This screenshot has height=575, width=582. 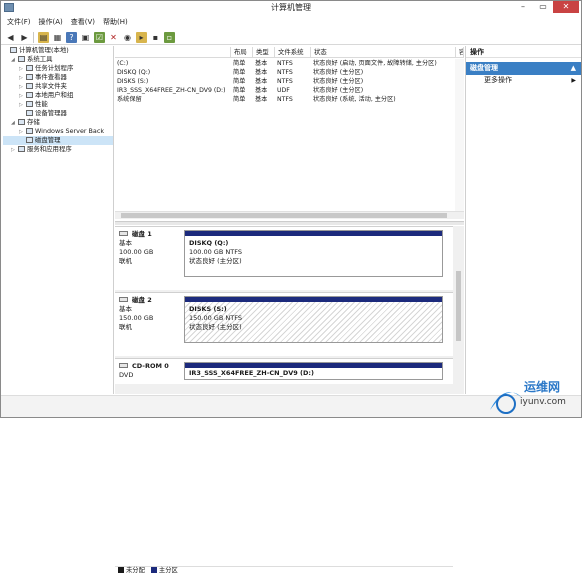 What do you see at coordinates (58, 113) in the screenshot?
I see `tree-node: 设备管理器` at bounding box center [58, 113].